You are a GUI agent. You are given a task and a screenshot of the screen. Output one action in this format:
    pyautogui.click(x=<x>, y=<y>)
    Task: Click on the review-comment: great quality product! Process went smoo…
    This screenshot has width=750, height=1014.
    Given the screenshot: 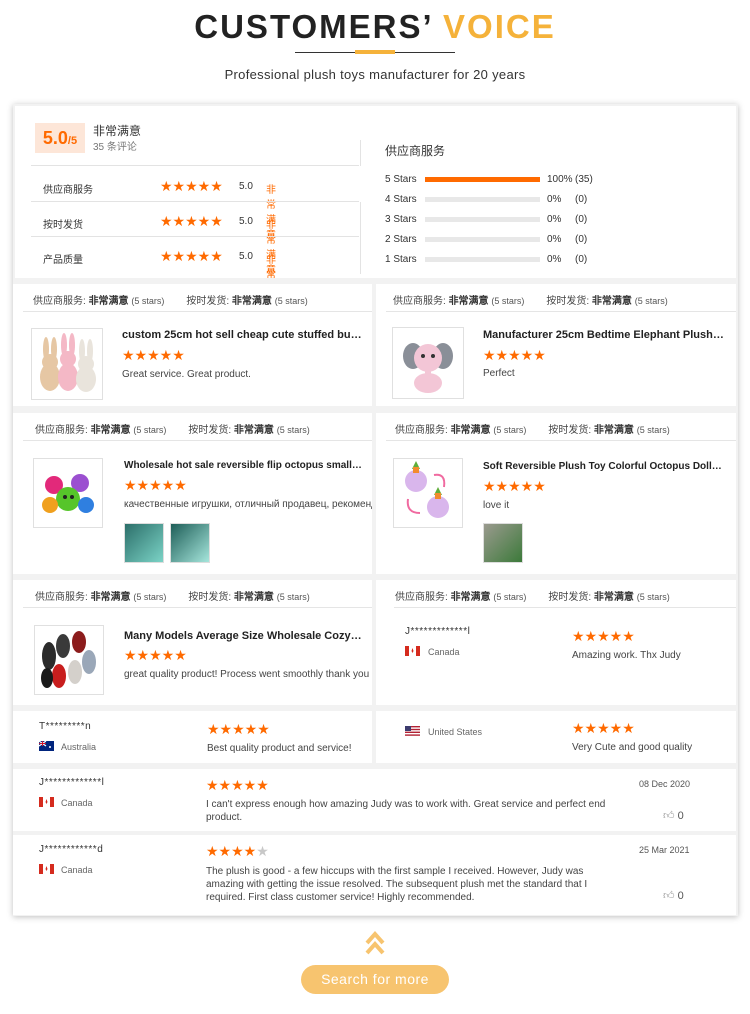 What is the action you would take?
    pyautogui.click(x=248, y=674)
    